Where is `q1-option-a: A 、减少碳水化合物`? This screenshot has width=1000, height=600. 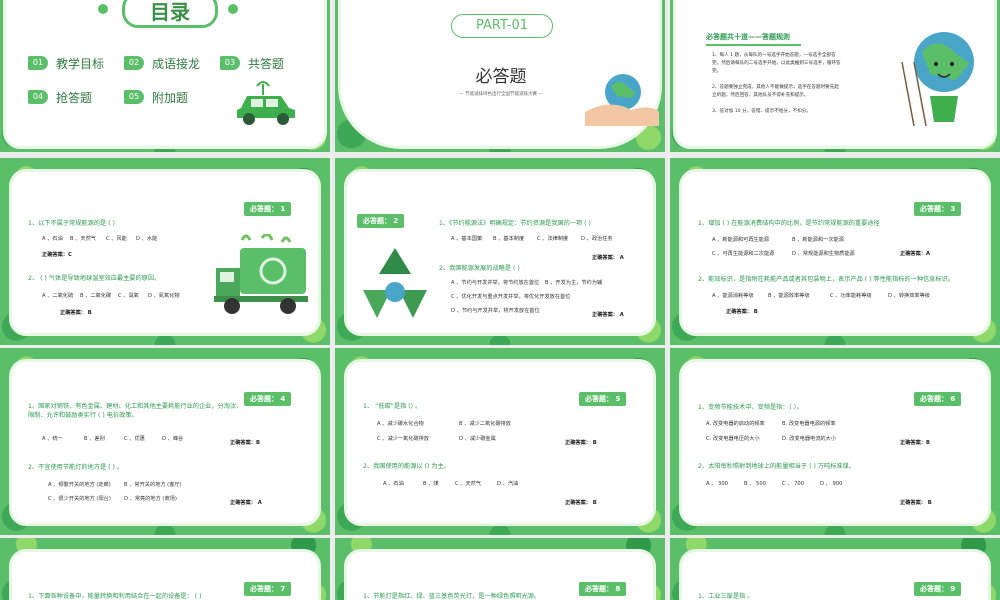
q1-option-a: A 、减少碳水化合物 is located at coordinates (400, 424).